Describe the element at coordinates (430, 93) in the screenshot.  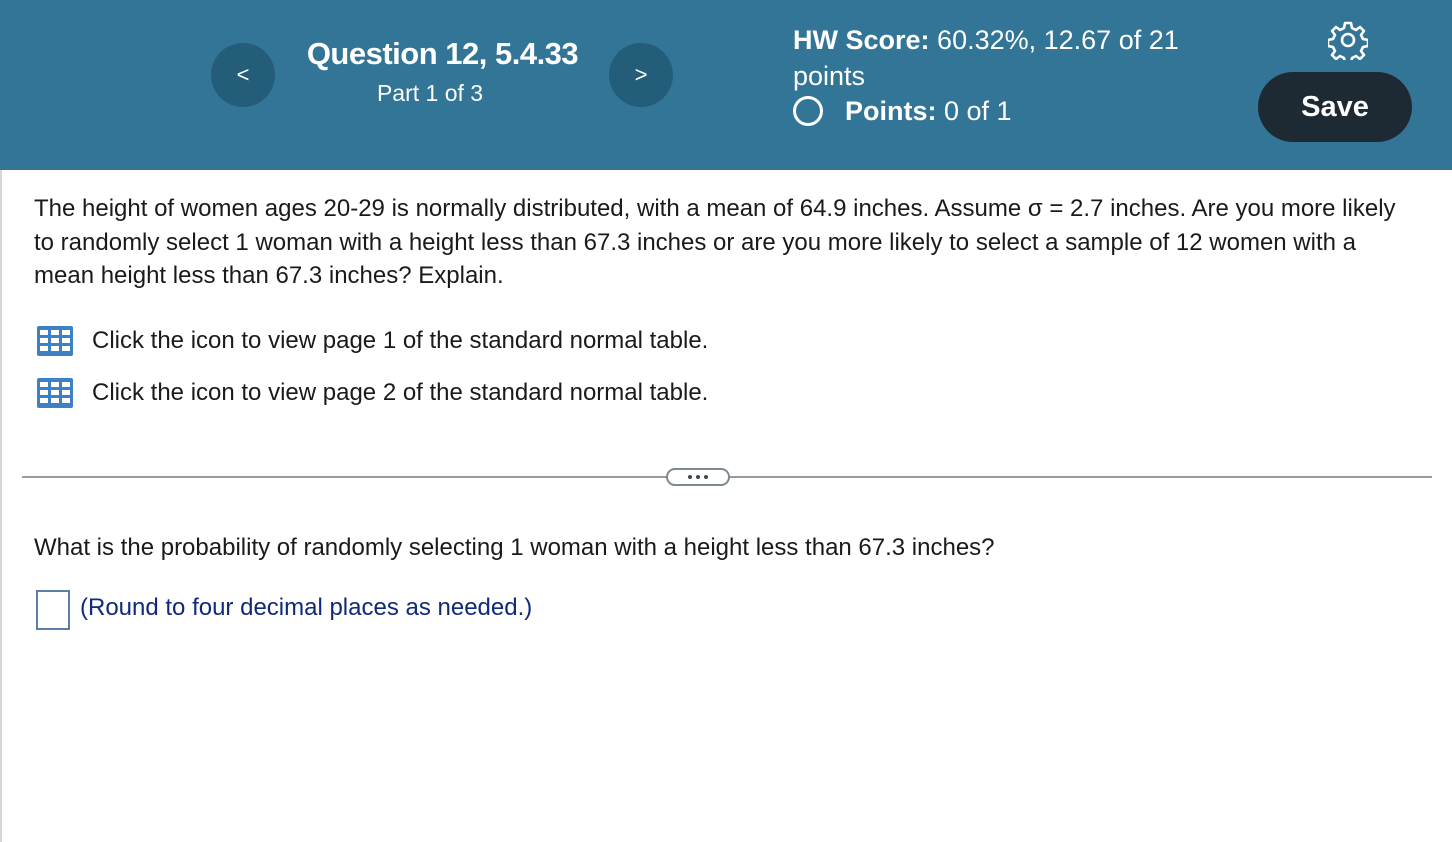
I see `part-indicator: Part 1 of 3` at that location.